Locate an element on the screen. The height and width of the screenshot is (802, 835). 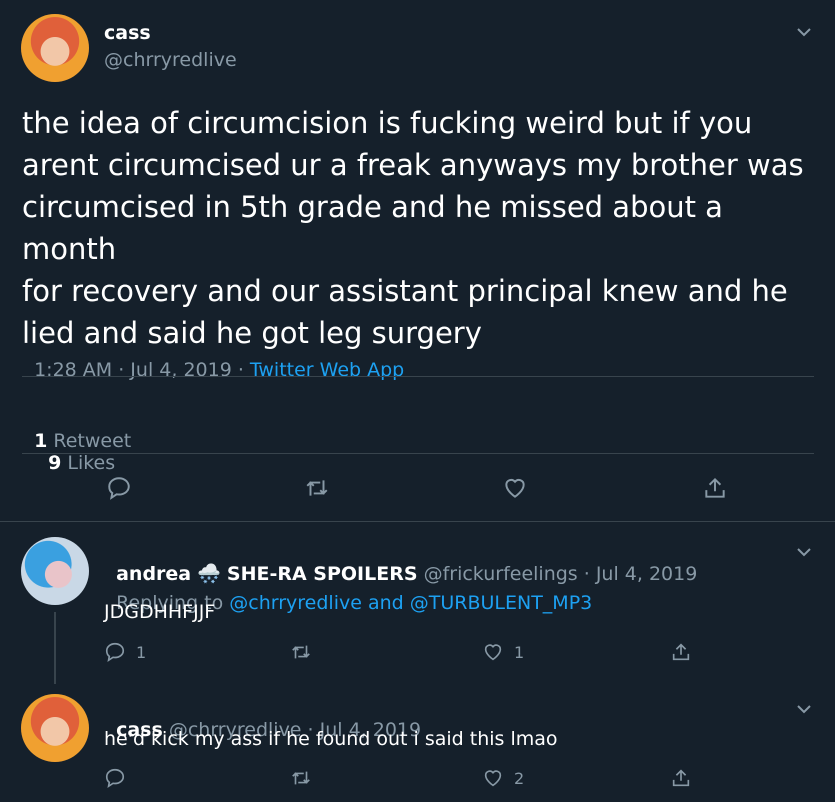
tweet-meta: 1:28 AM · Jul 4, 2019 · Twitter Web App is located at coordinates (213, 359).